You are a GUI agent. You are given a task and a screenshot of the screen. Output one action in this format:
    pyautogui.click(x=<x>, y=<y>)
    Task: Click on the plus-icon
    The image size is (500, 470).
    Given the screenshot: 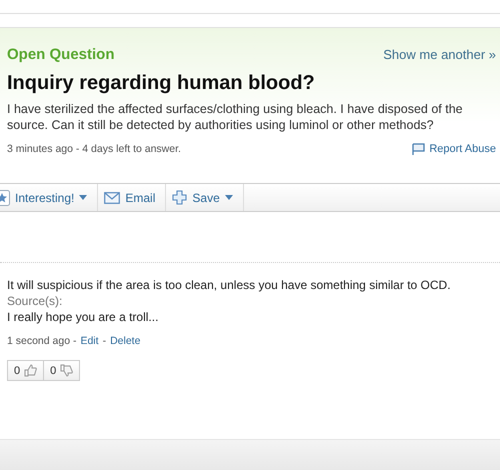 What is the action you would take?
    pyautogui.click(x=180, y=197)
    